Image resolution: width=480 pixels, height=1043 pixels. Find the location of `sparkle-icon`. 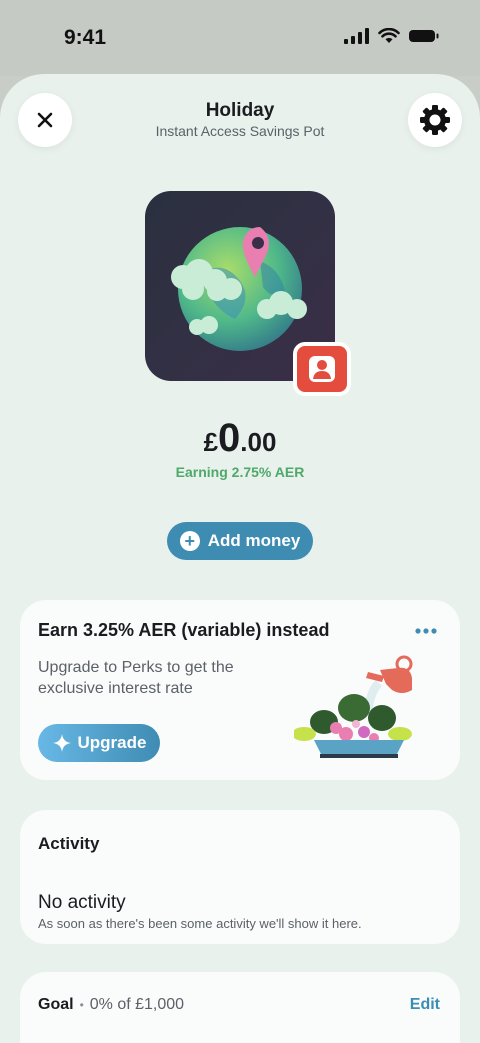

sparkle-icon is located at coordinates (61, 743).